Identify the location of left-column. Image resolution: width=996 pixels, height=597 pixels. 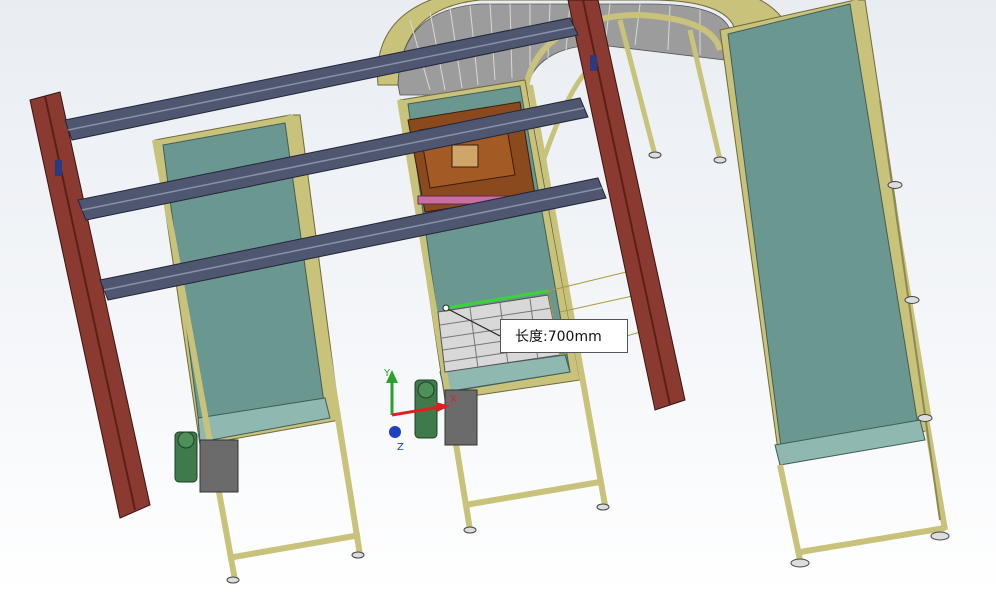
(90, 305).